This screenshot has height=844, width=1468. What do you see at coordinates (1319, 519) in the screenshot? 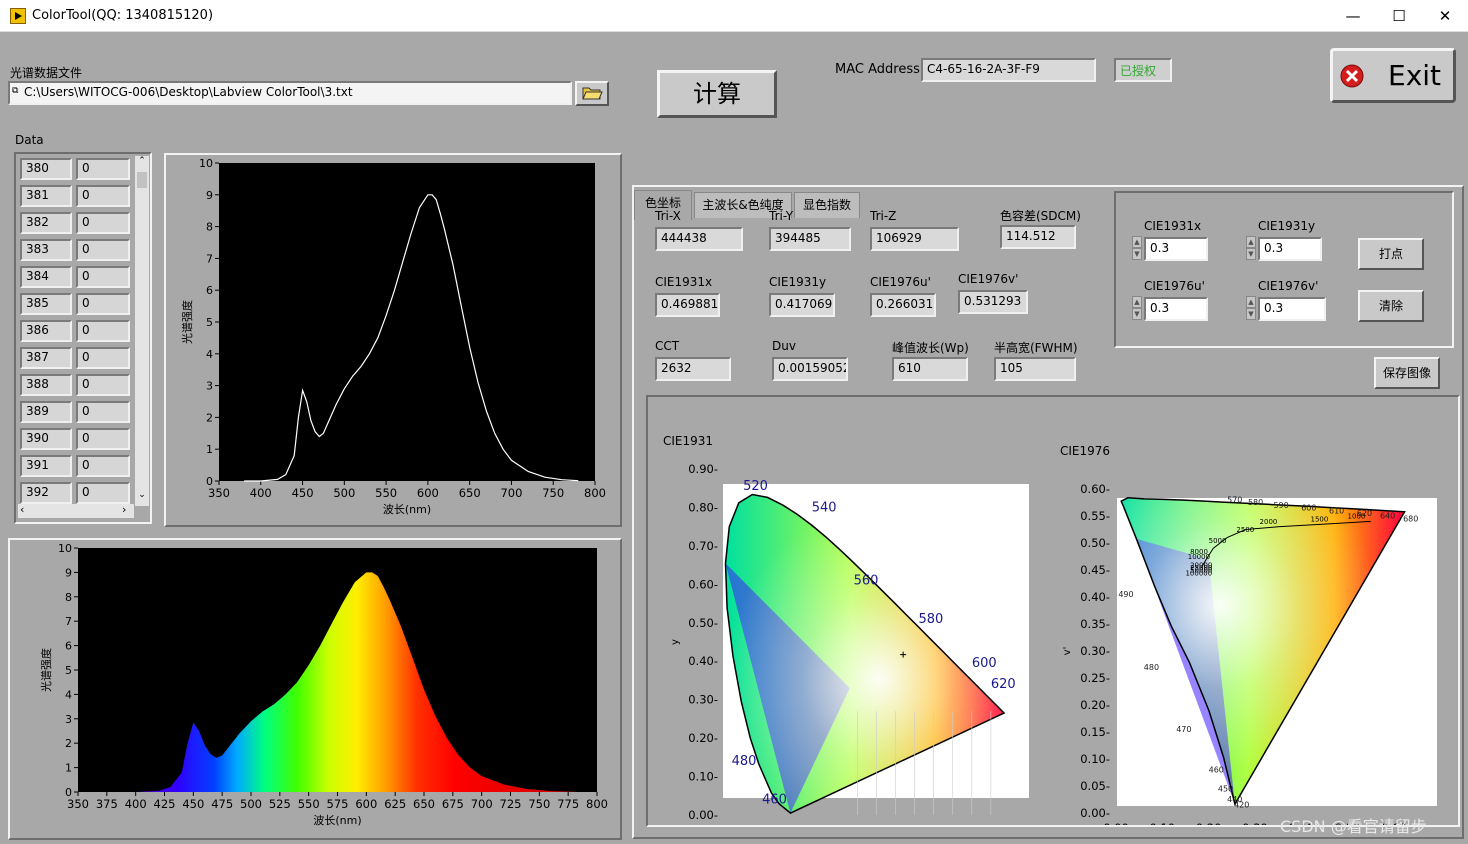
I see `cct-label: 1500` at bounding box center [1319, 519].